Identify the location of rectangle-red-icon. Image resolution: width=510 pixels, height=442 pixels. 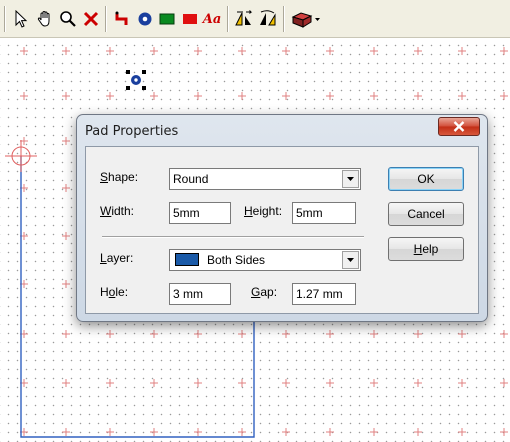
(190, 19).